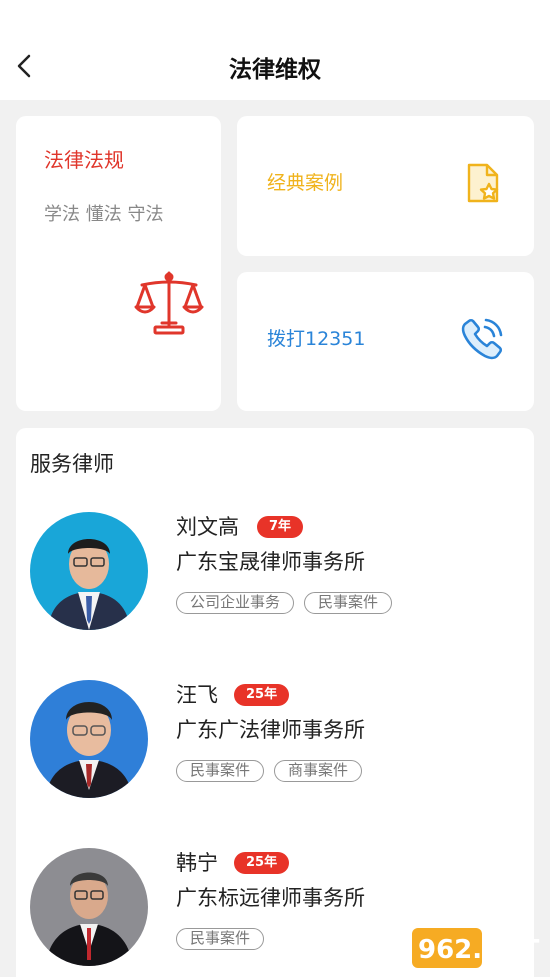 This screenshot has width=550, height=977. Describe the element at coordinates (118, 263) in the screenshot. I see `laws-card: 法律法规 学法 懂法 守法` at that location.